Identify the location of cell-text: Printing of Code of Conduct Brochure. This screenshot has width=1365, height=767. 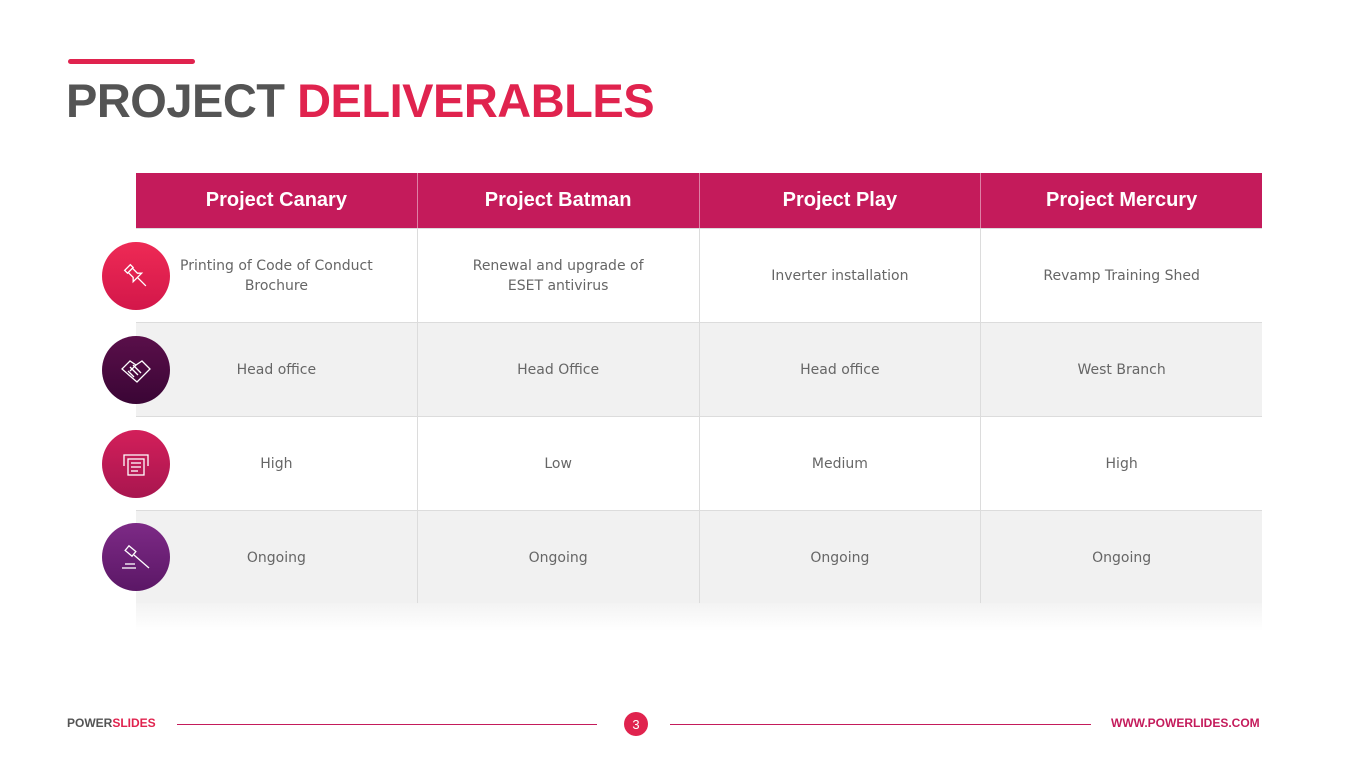
(276, 275).